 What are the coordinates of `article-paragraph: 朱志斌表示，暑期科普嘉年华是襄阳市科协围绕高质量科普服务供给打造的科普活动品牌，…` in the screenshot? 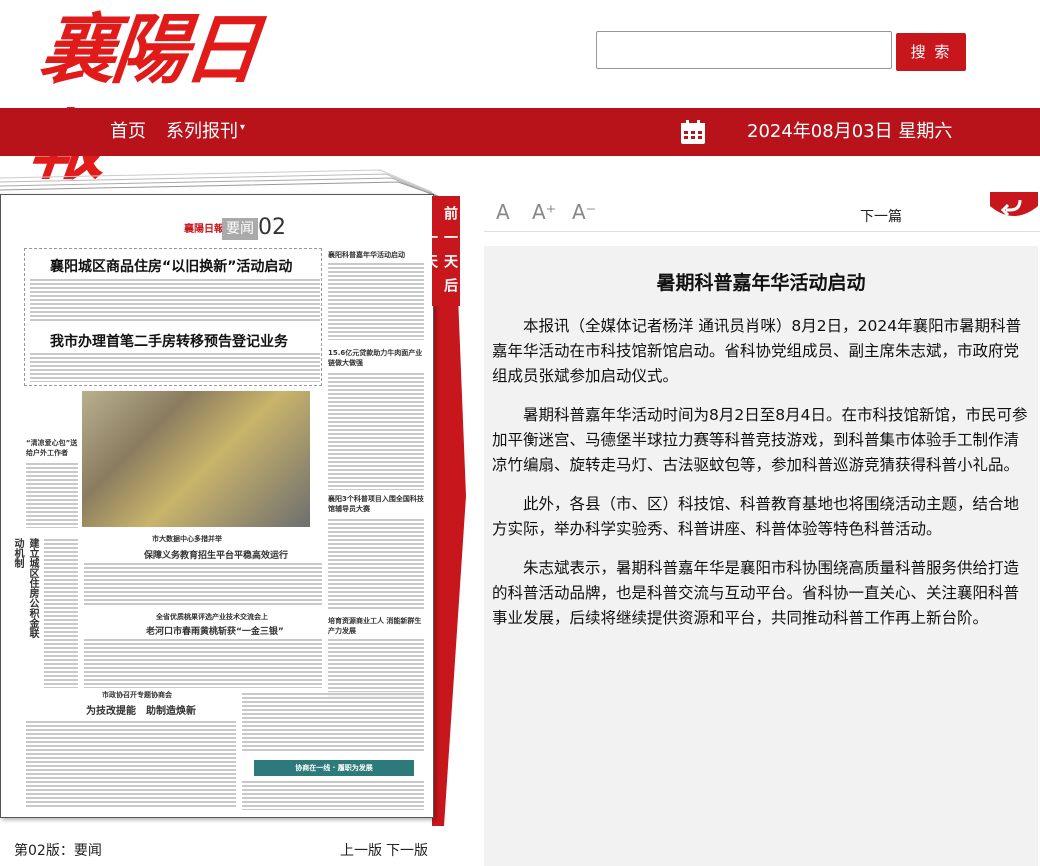 It's located at (756, 593).